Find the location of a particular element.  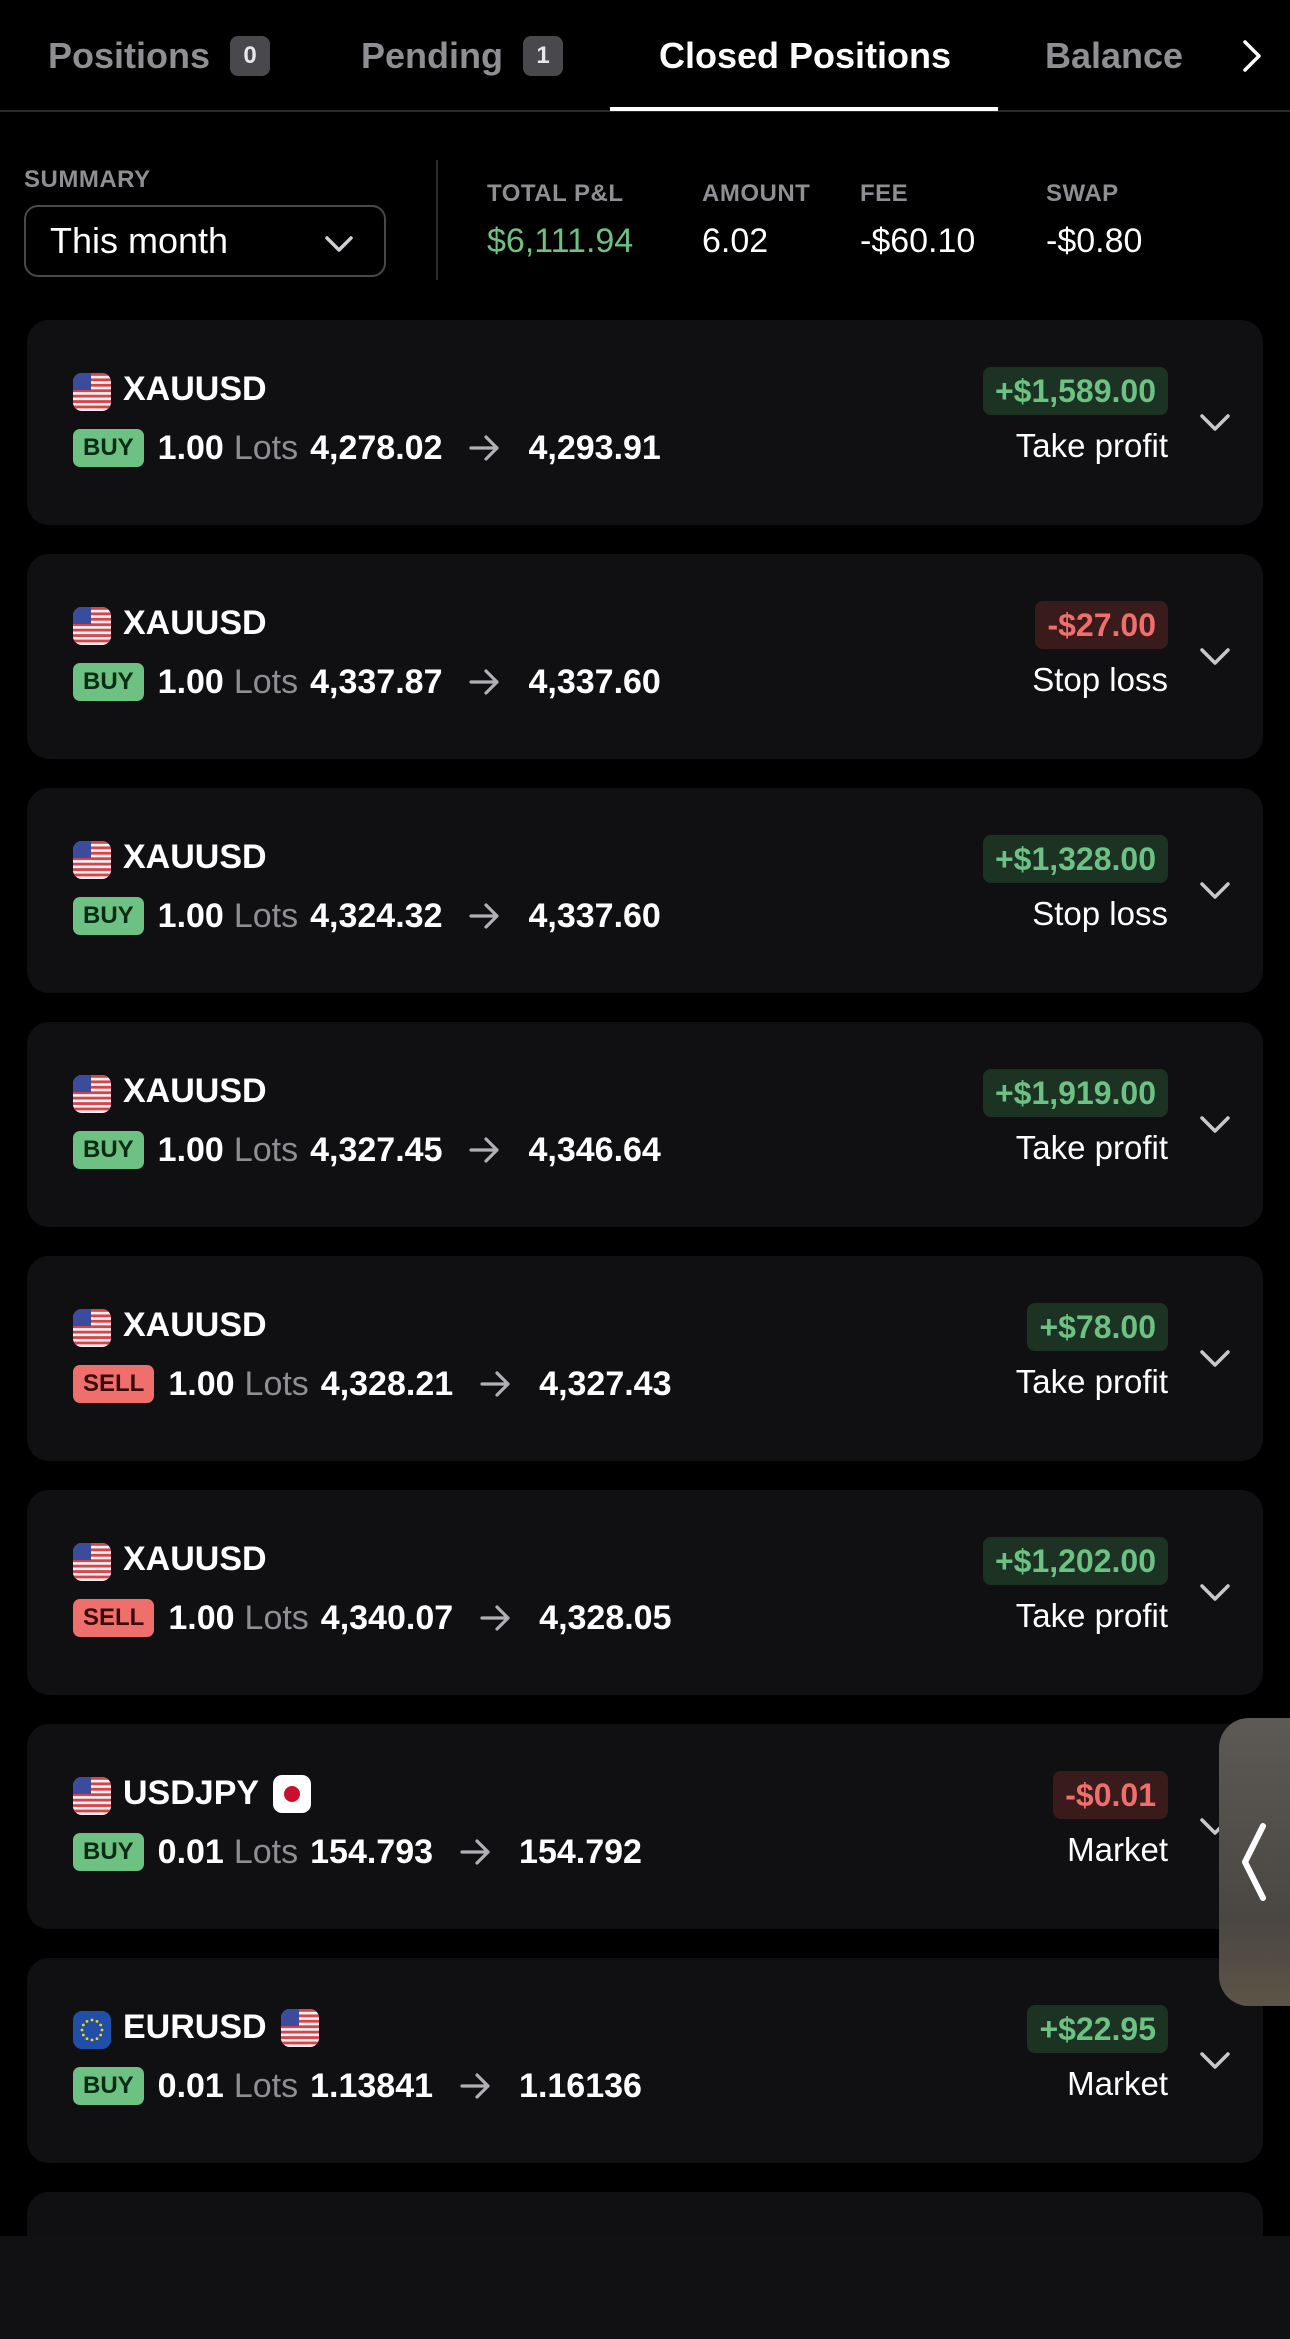

trade-details: BUY 1.00 Lots 4,324.32 4,337.60 is located at coordinates (367, 916).